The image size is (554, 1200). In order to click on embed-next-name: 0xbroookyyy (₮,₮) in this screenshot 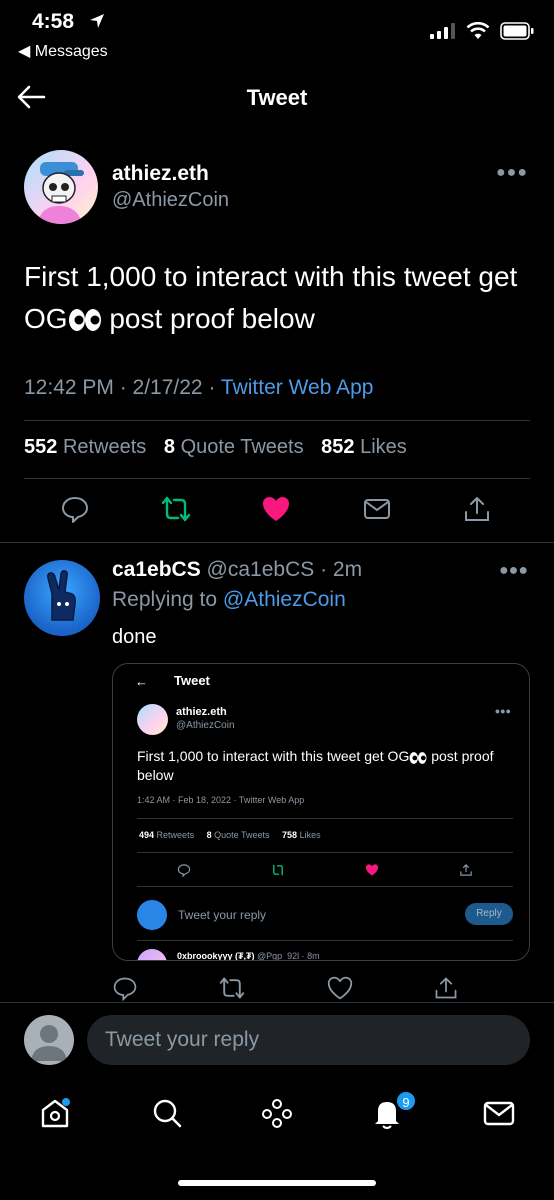, I will do `click(216, 956)`.